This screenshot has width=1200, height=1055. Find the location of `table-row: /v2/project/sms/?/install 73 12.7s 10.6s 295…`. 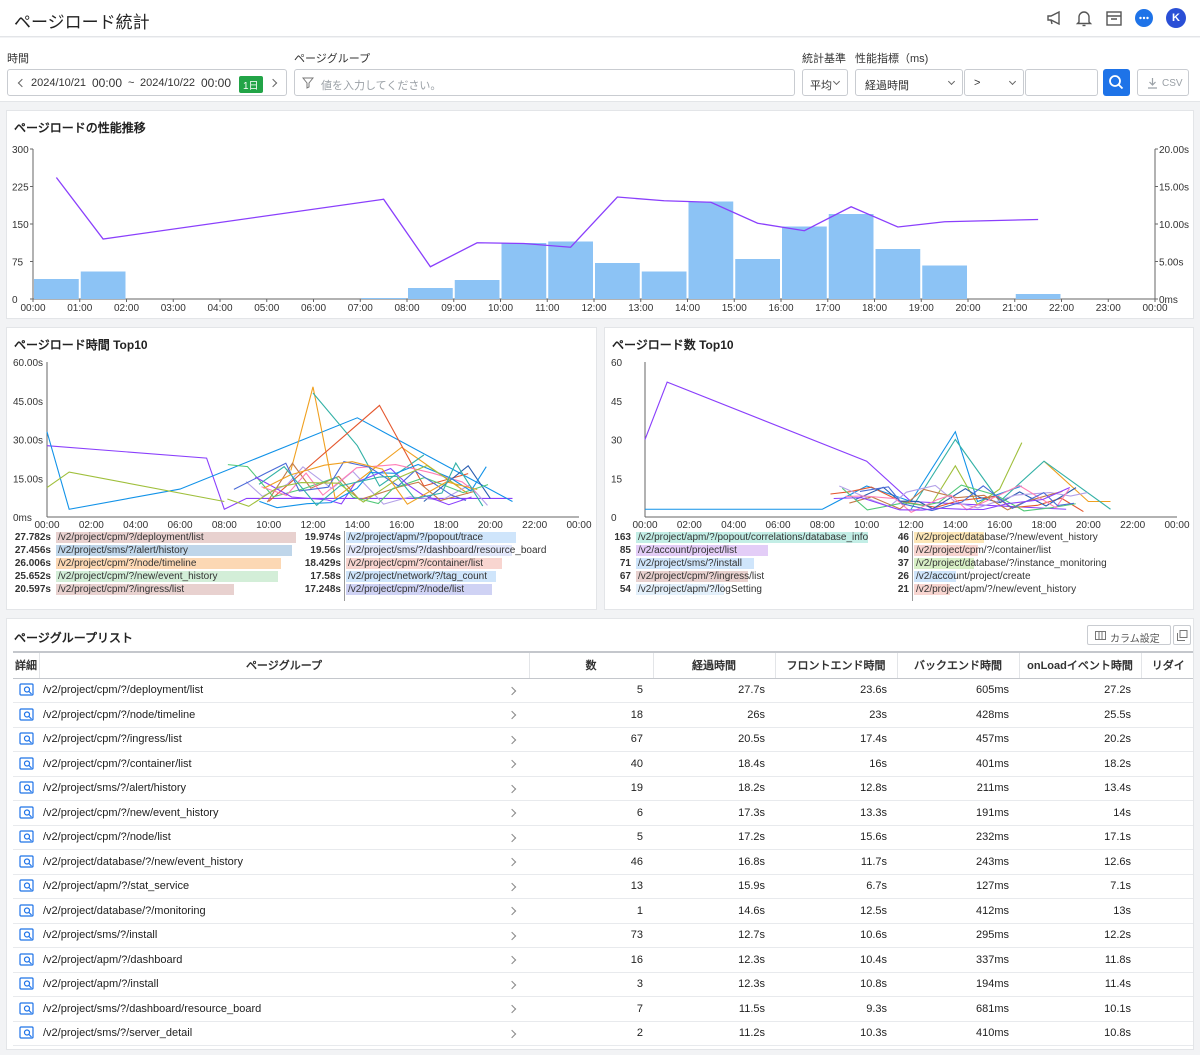

table-row: /v2/project/sms/?/install 73 12.7s 10.6s 295… is located at coordinates (603, 935).